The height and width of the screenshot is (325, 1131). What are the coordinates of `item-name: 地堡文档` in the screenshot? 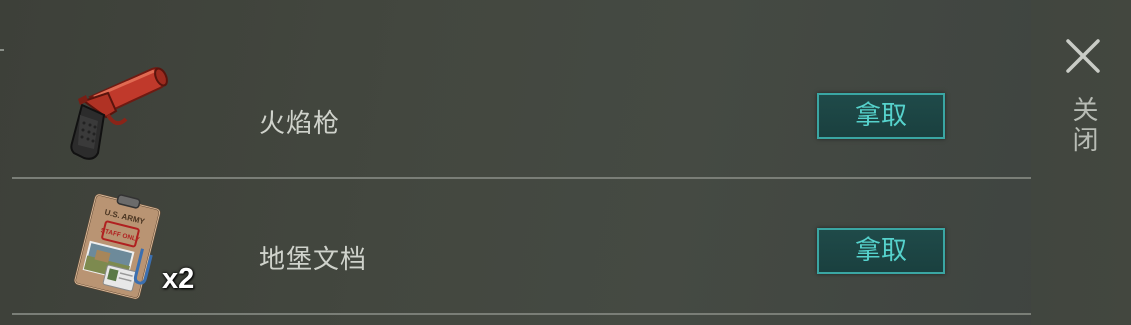 It's located at (313, 260).